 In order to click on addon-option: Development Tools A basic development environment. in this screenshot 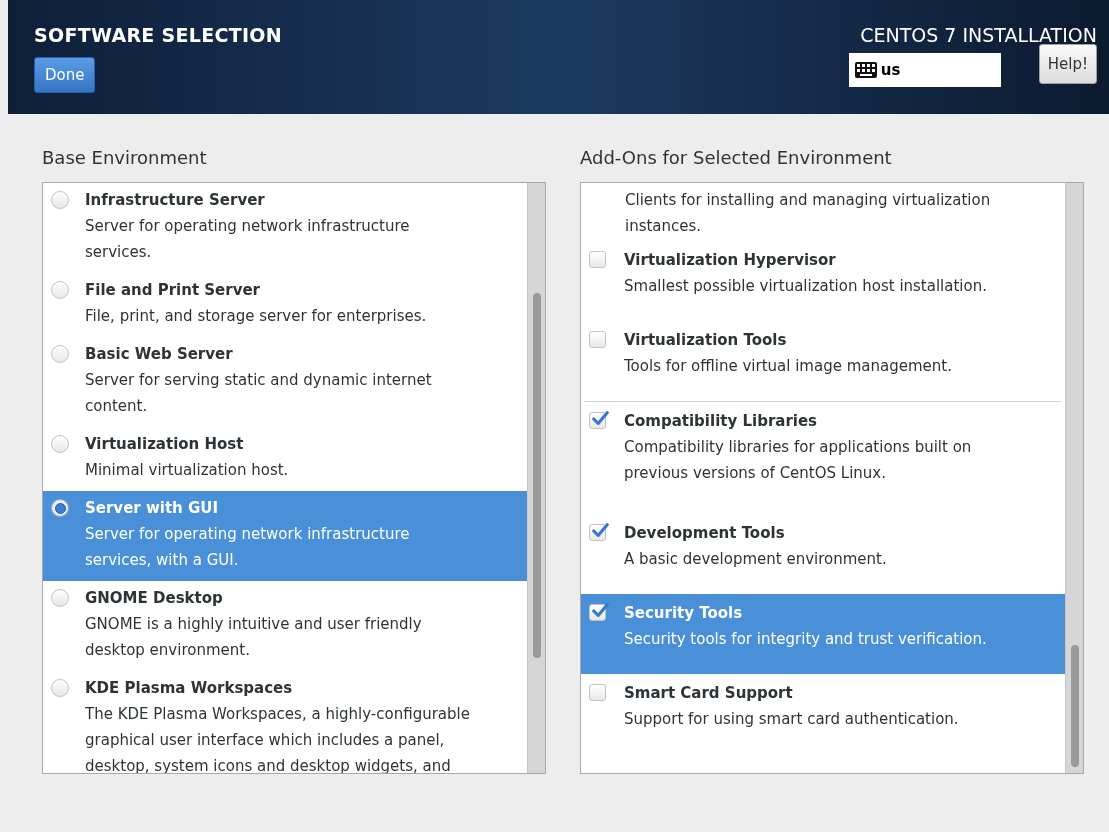, I will do `click(823, 554)`.